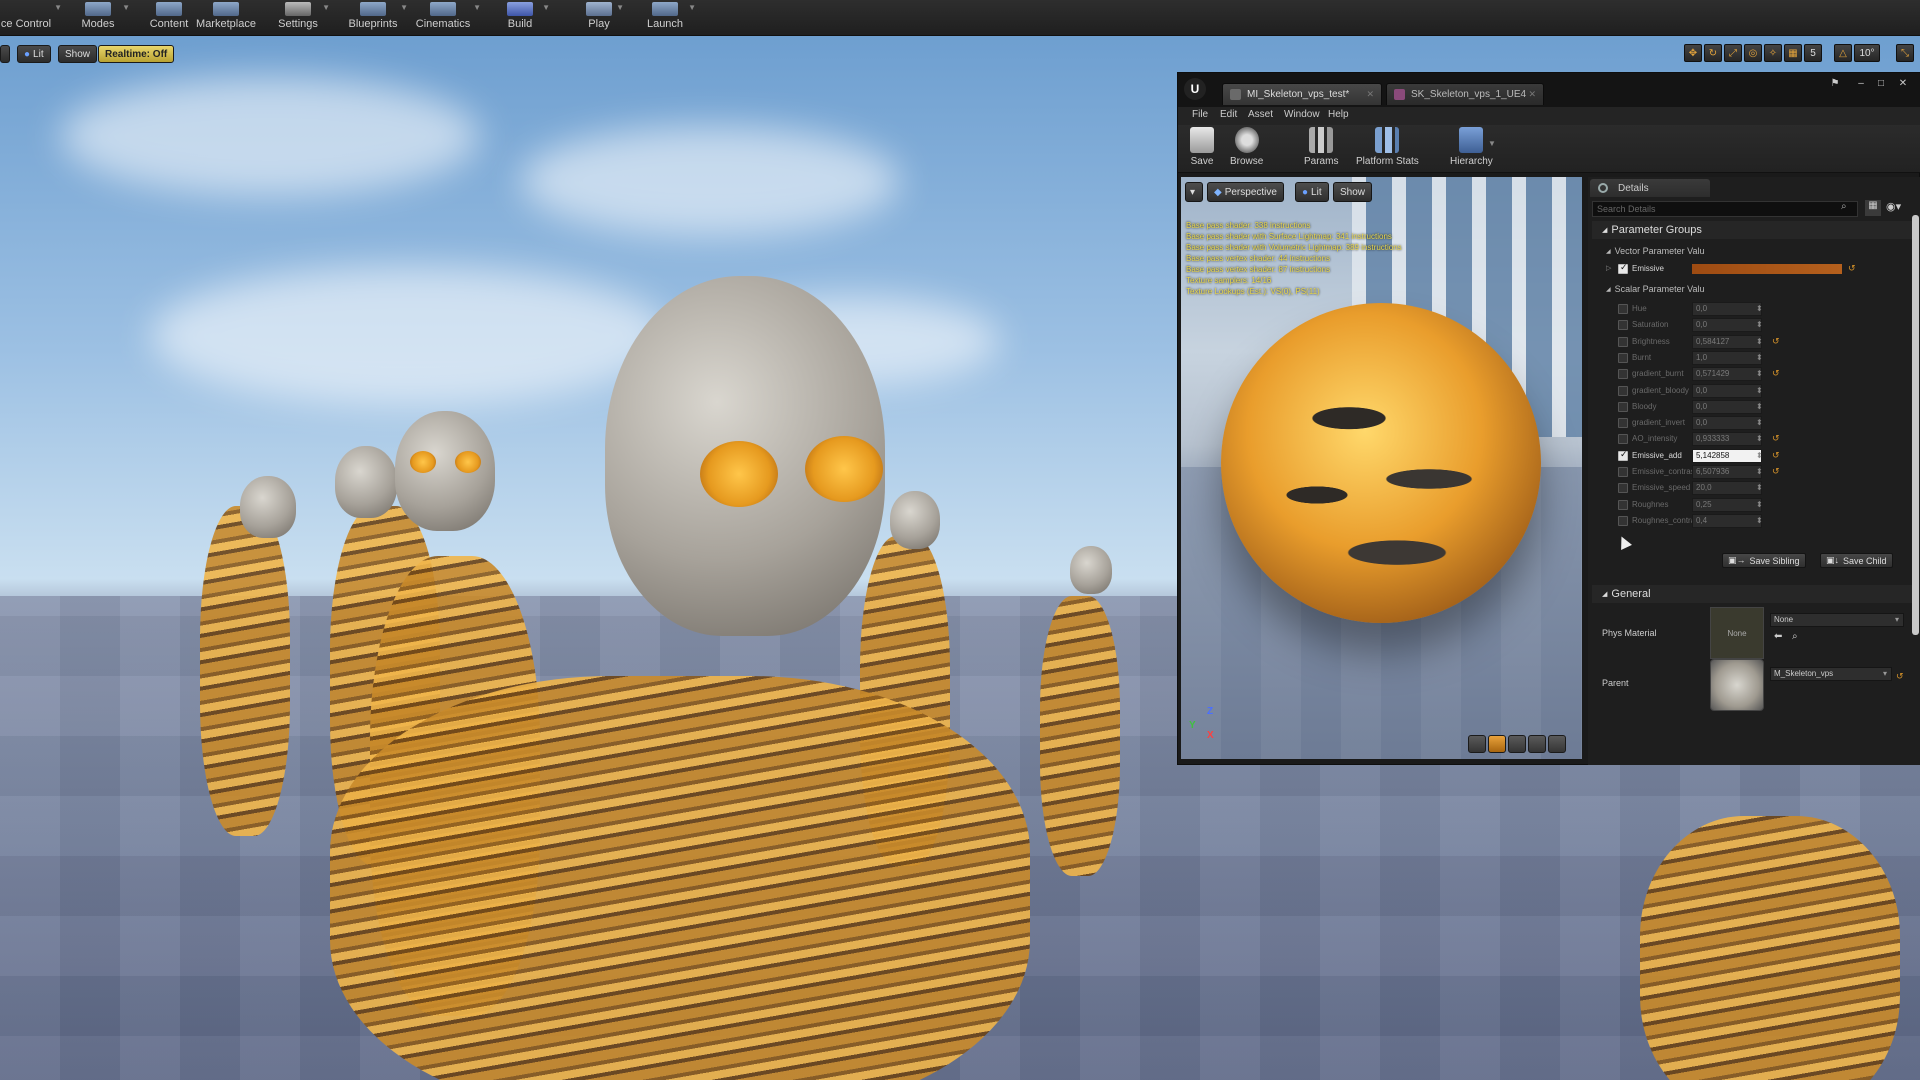  I want to click on phys-material-dropdown: None ▾, so click(1837, 620).